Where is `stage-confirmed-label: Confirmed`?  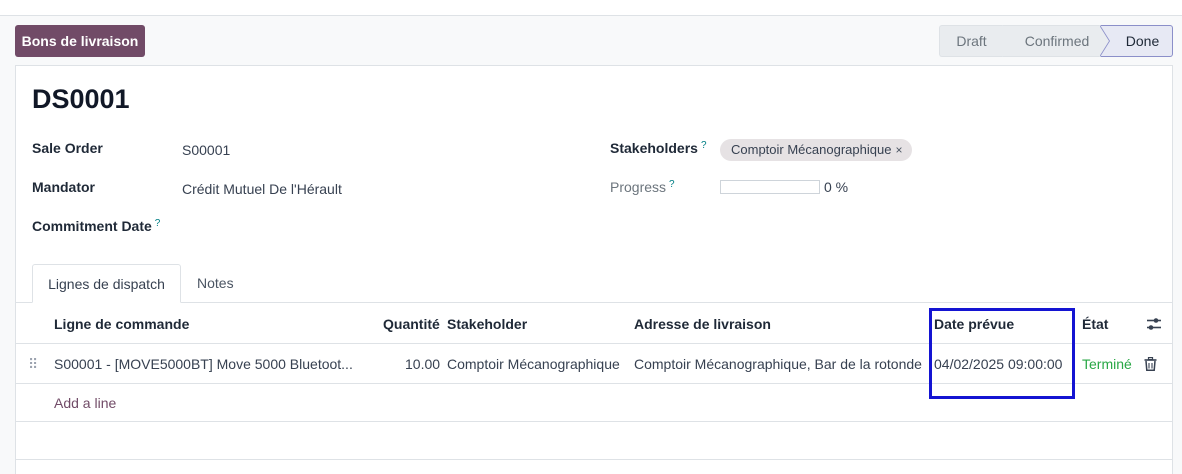 stage-confirmed-label: Confirmed is located at coordinates (1057, 41).